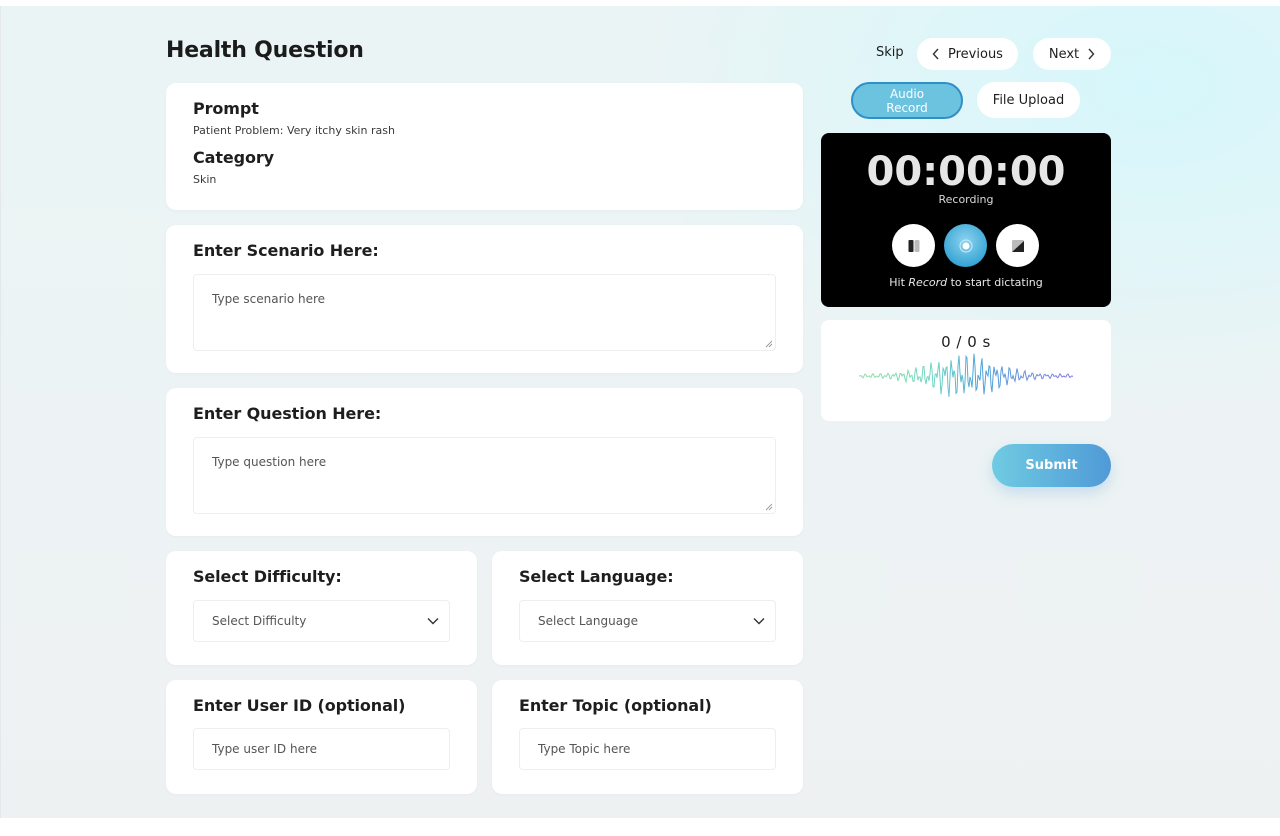 The width and height of the screenshot is (1280, 836). I want to click on waveform-card: 0 / 0 s, so click(966, 370).